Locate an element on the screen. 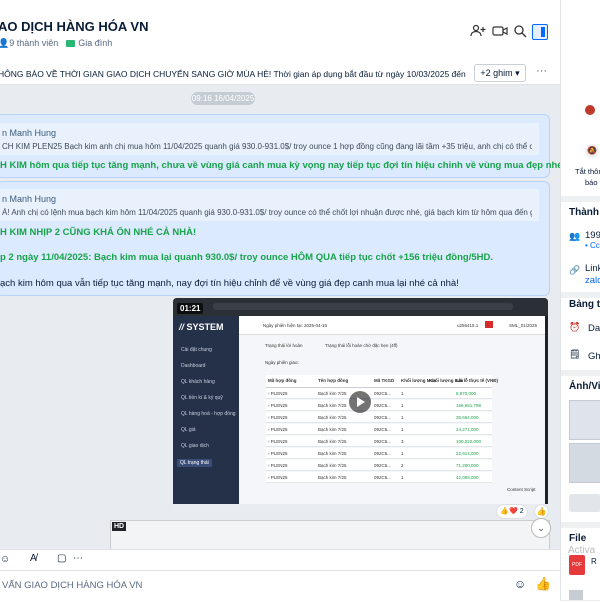  video-tab: Trạng thái lỗi hoàn chờ đặc hẹn (4ff) is located at coordinates (361, 345).